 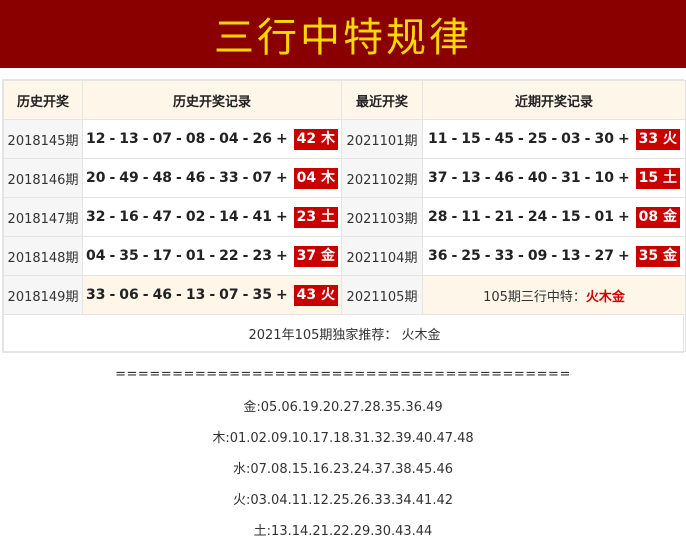 What do you see at coordinates (382, 100) in the screenshot?
I see `header-recent-period: 最近开奖` at bounding box center [382, 100].